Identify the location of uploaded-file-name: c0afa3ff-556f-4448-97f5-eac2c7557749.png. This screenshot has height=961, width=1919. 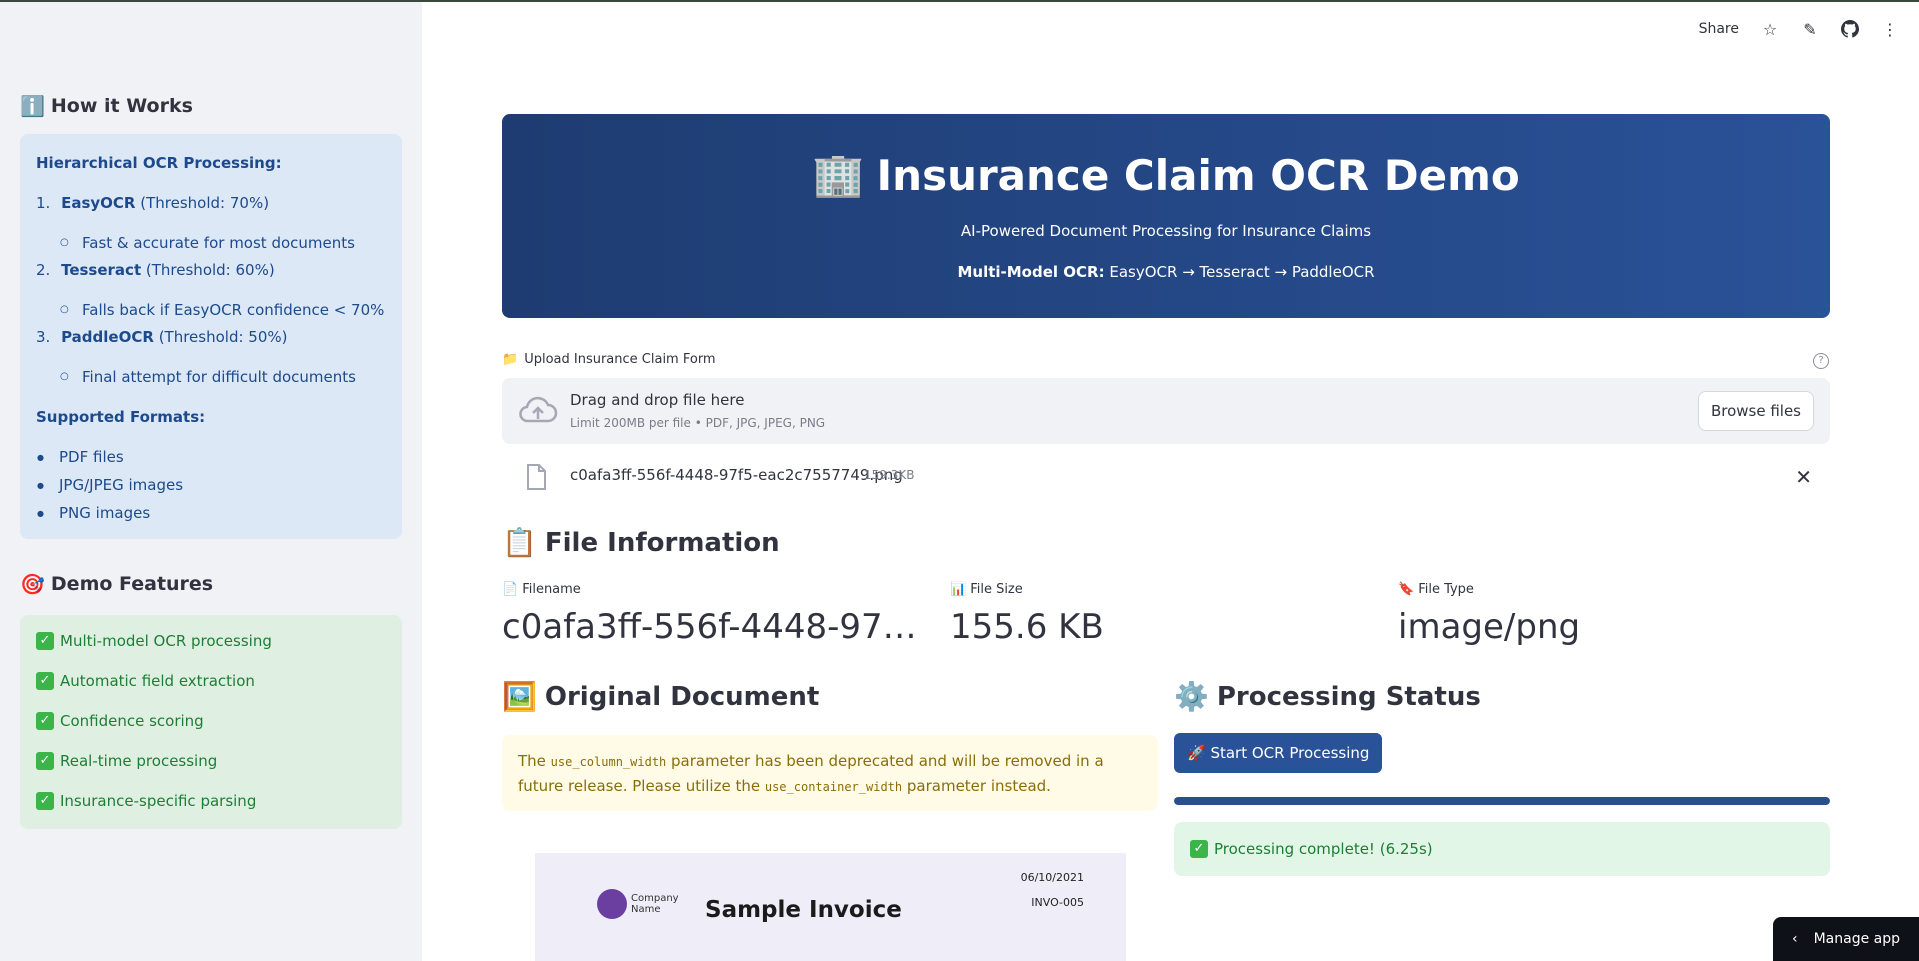
(736, 475).